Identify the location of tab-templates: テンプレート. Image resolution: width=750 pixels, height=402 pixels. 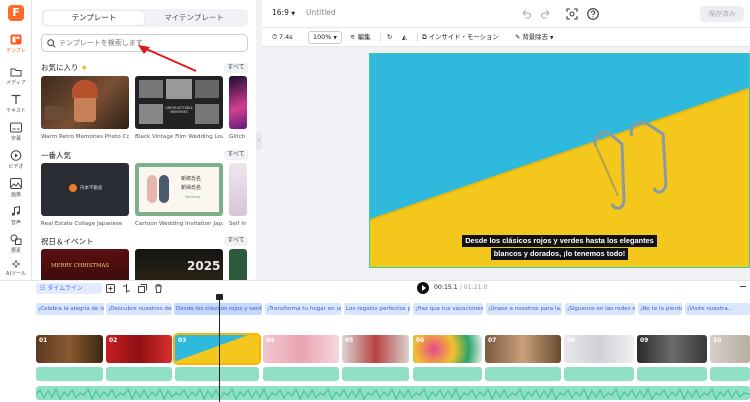
(94, 18).